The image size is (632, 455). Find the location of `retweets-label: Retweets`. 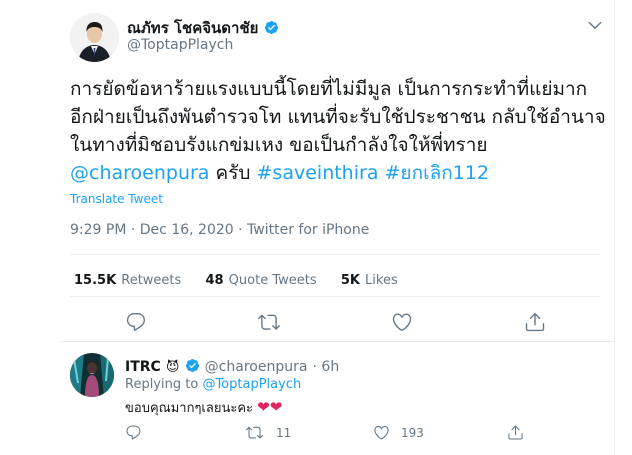

retweets-label: Retweets is located at coordinates (151, 280).